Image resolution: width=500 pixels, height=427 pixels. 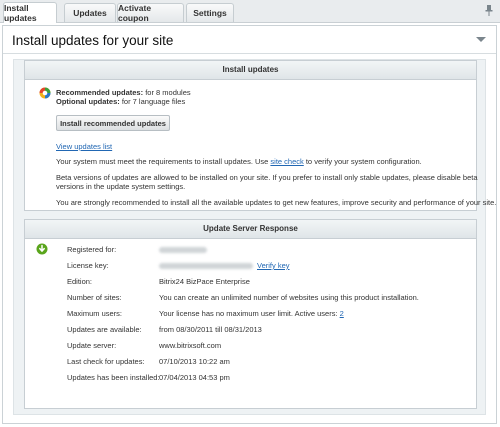 I want to click on site-check-link: site check, so click(x=286, y=161).